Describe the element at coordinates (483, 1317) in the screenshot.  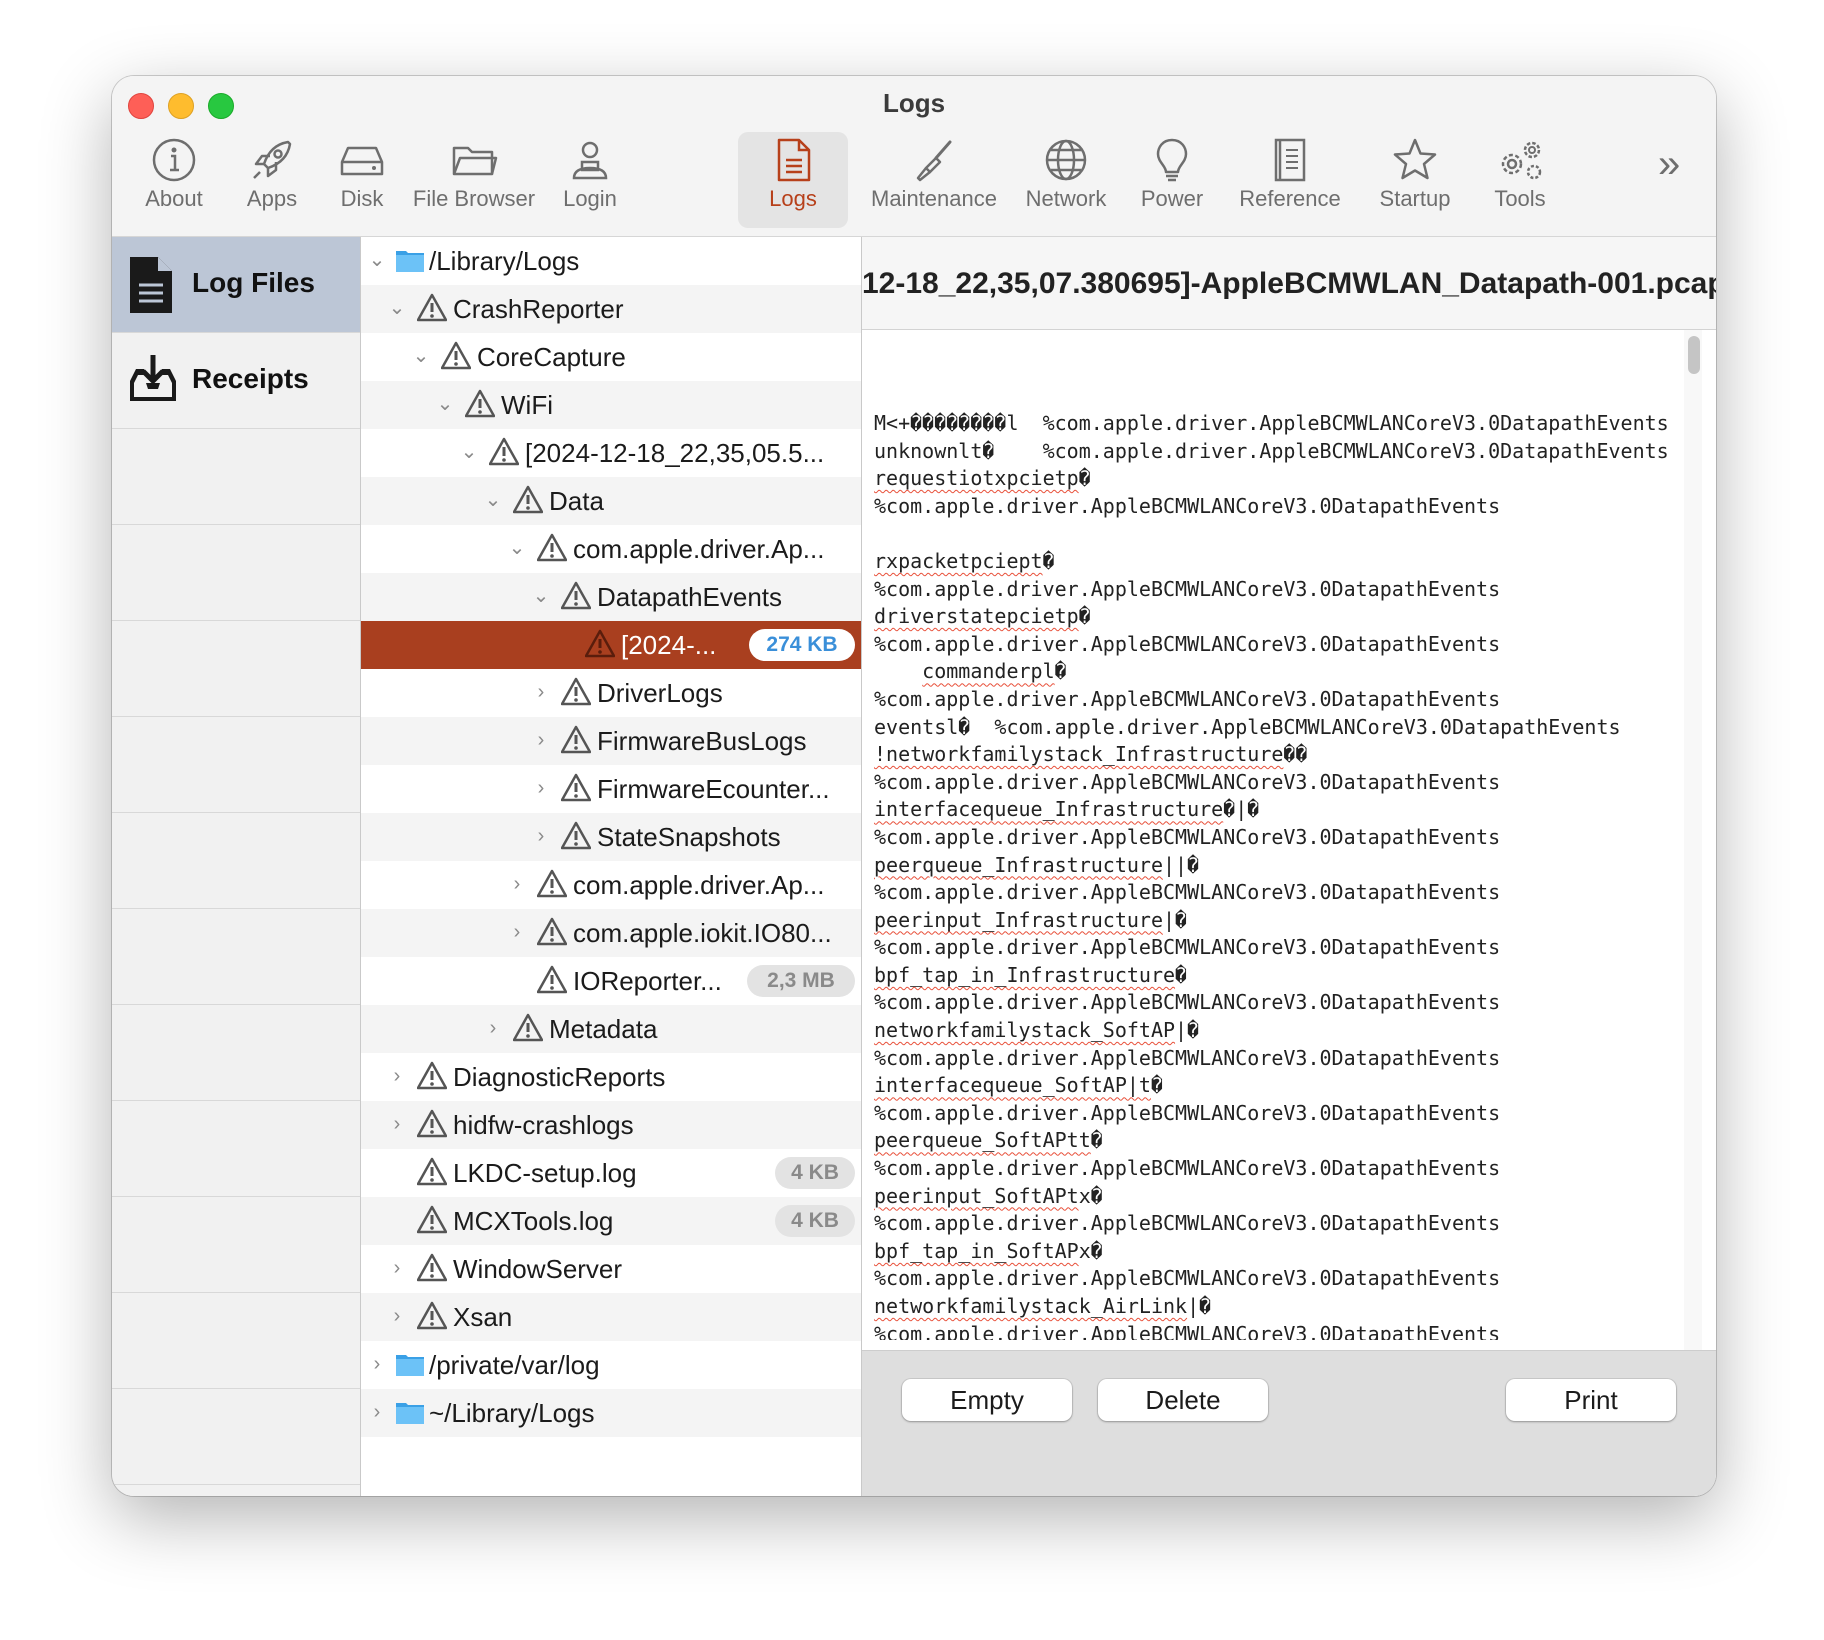
I see `tree-row-label: Xsan` at that location.